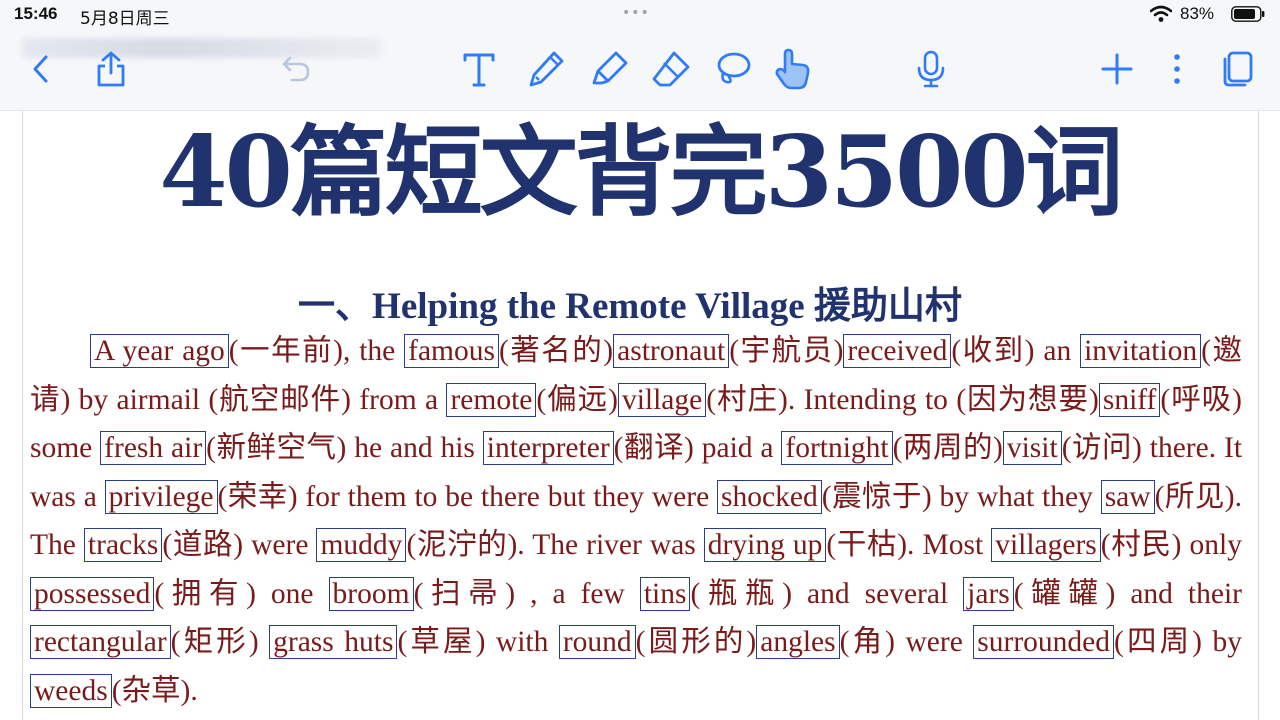 The image size is (1280, 720). Describe the element at coordinates (1171, 545) in the screenshot. I see `passage-text: (村民) only` at that location.